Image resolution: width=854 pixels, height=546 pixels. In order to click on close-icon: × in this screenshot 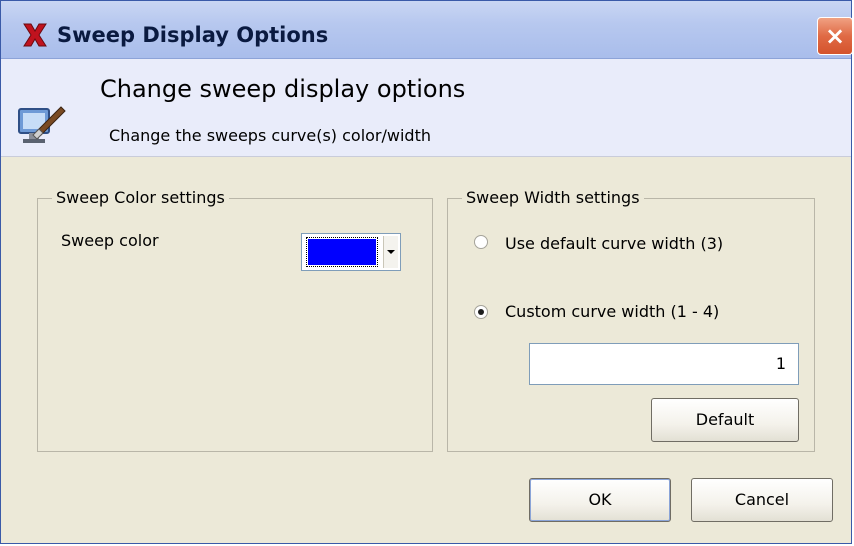, I will do `click(835, 36)`.